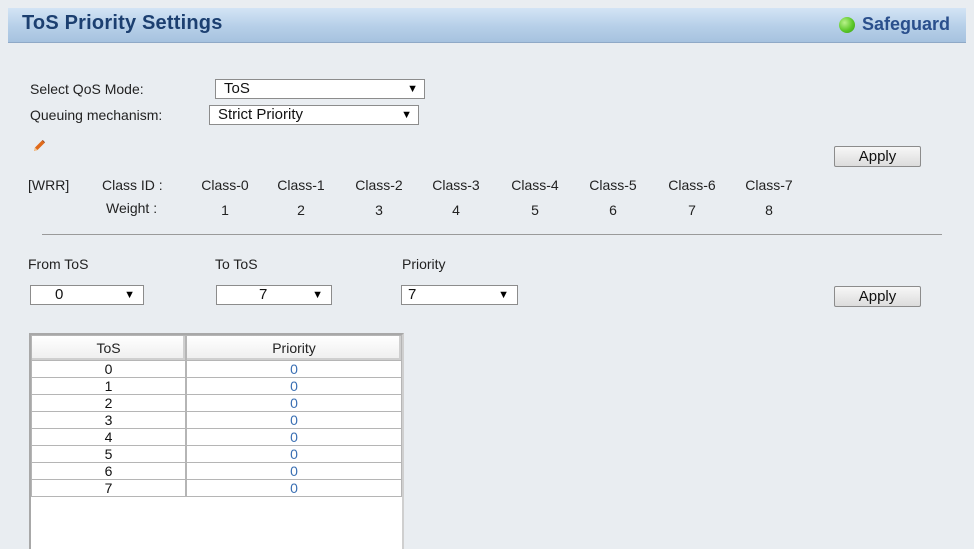  I want to click on tos-cell: 2, so click(108, 403).